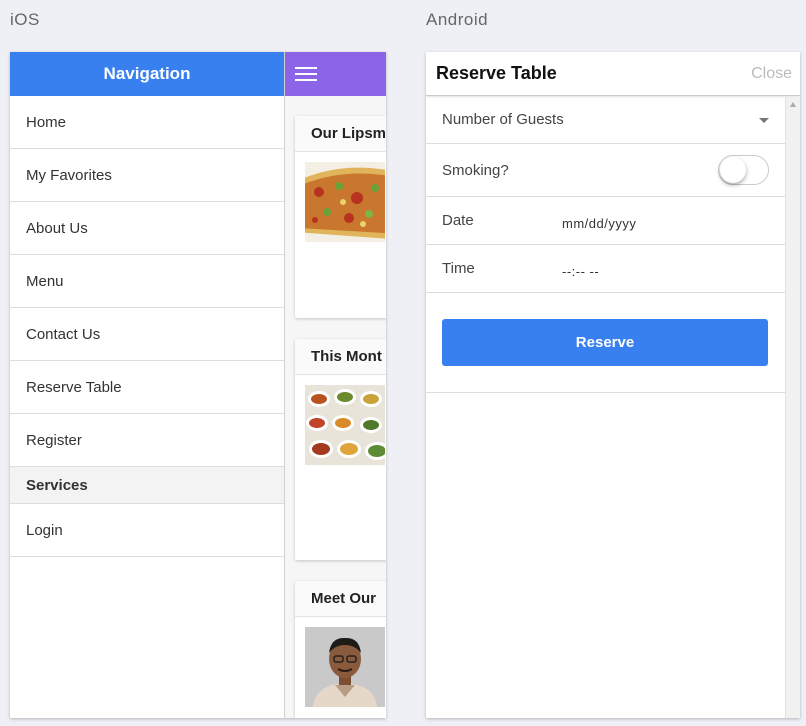 The height and width of the screenshot is (726, 806). I want to click on person-portrait-image, so click(345, 667).